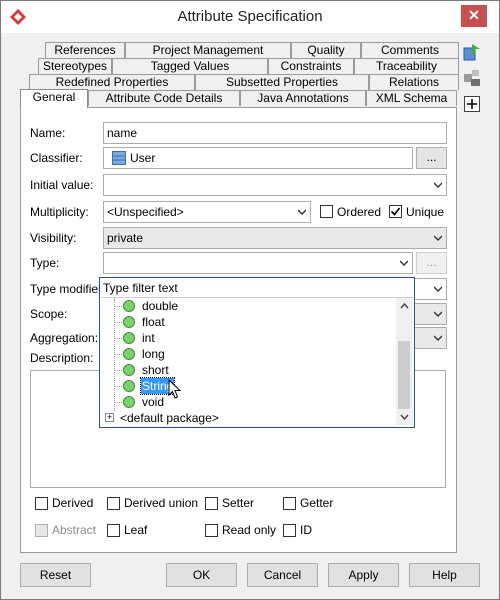  What do you see at coordinates (425, 212) in the screenshot?
I see `unique-label: Unique` at bounding box center [425, 212].